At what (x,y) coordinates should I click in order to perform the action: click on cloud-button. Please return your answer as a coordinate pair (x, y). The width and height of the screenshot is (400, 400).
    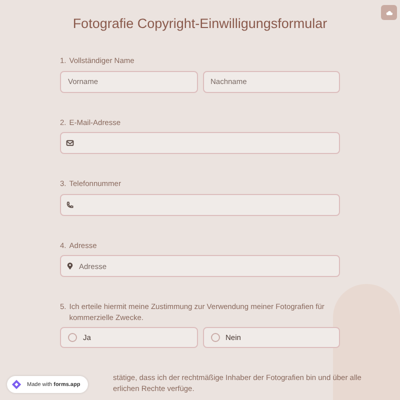
    Looking at the image, I should click on (389, 12).